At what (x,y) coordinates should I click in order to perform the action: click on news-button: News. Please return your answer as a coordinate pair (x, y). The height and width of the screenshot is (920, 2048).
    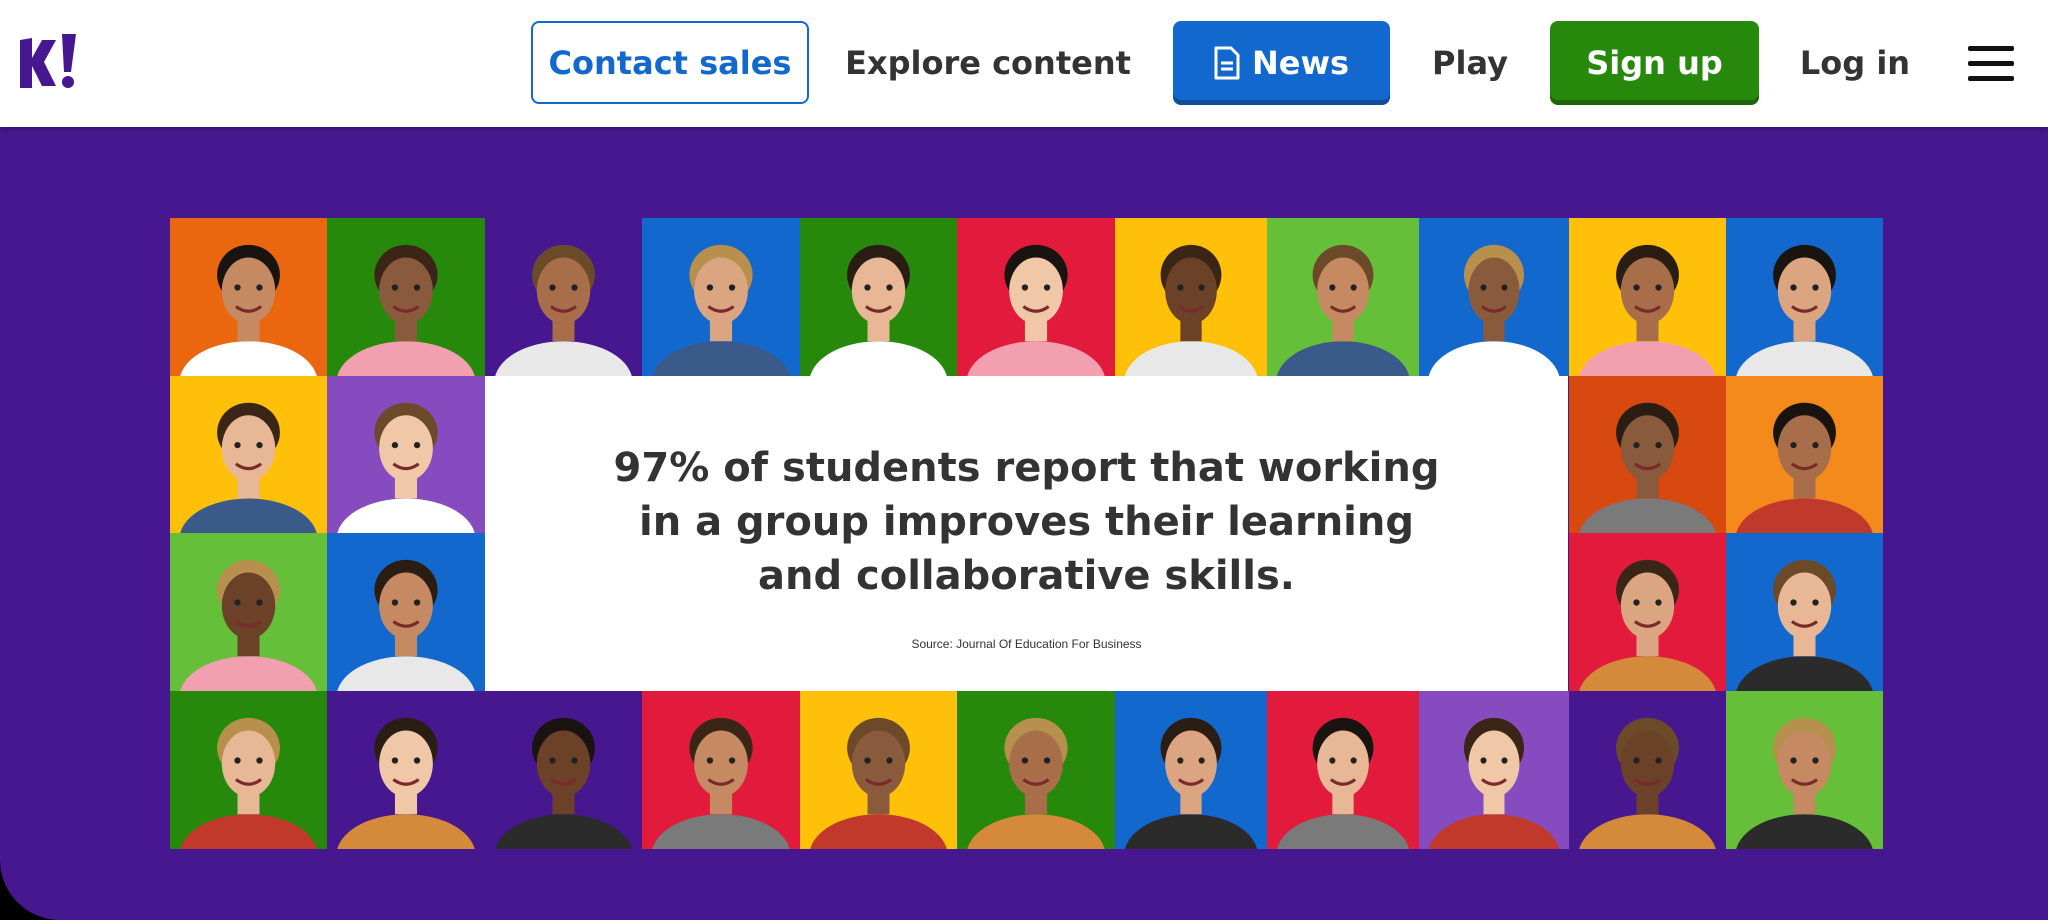
    Looking at the image, I should click on (1281, 63).